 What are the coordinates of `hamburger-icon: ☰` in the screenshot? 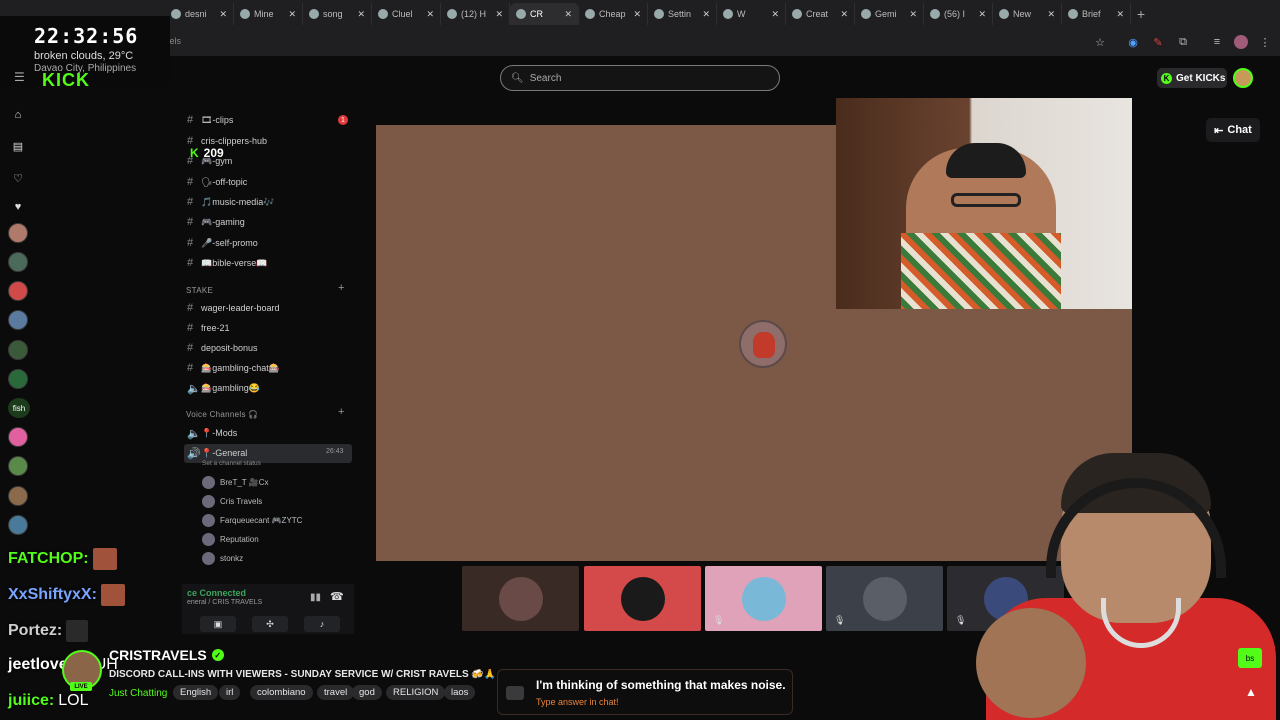 It's located at (19, 77).